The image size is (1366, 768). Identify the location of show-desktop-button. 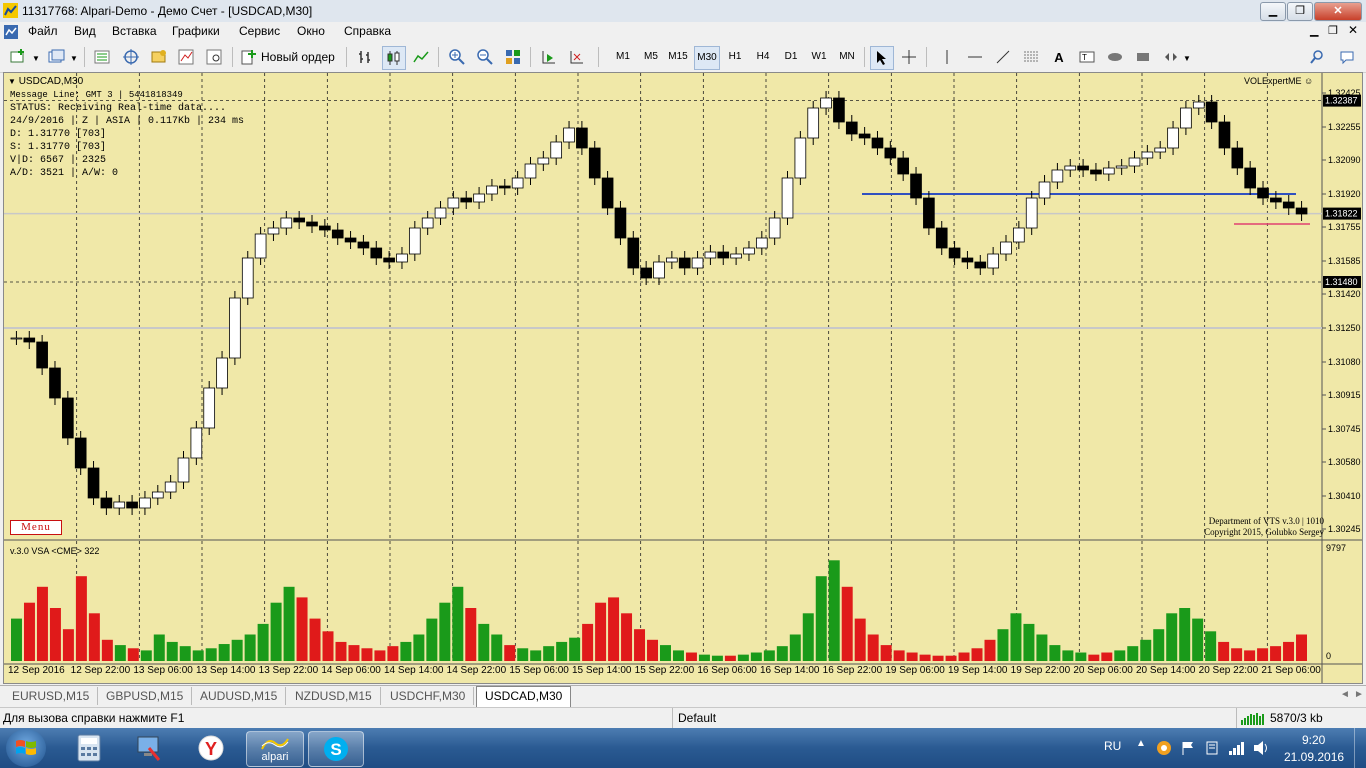
(1360, 748).